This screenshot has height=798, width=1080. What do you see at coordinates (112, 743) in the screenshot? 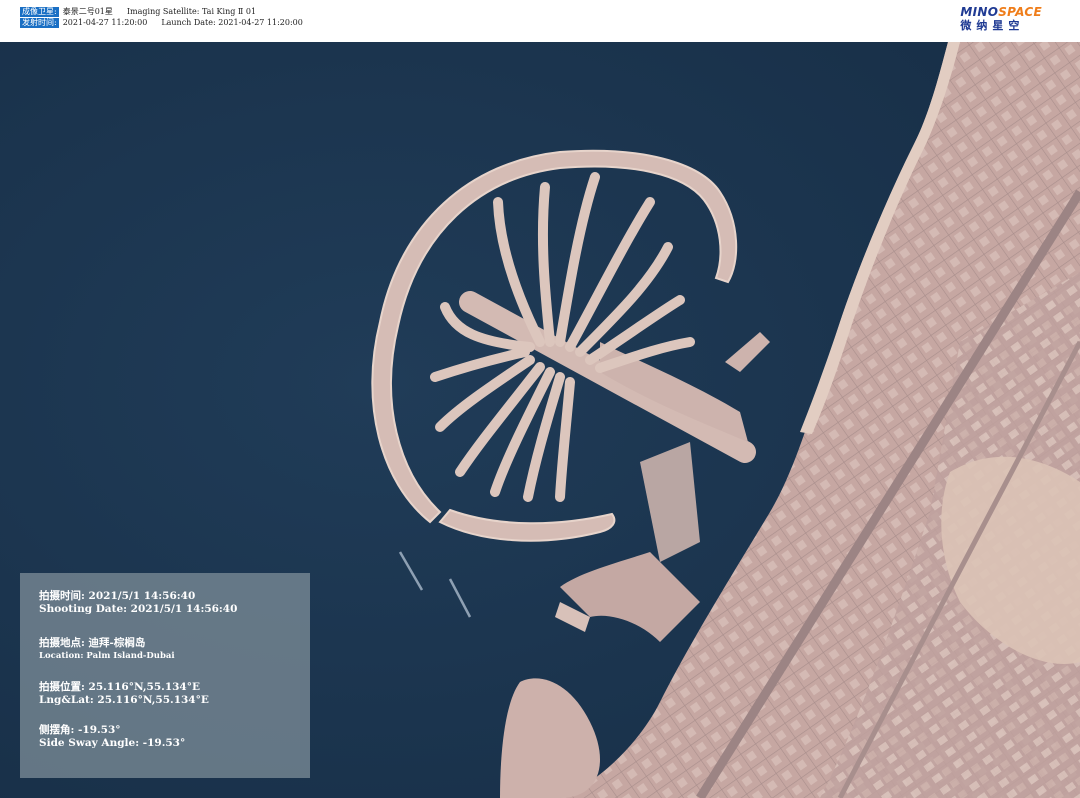
I see `sway-angle-en: Side Sway Angle: -19.53°` at bounding box center [112, 743].